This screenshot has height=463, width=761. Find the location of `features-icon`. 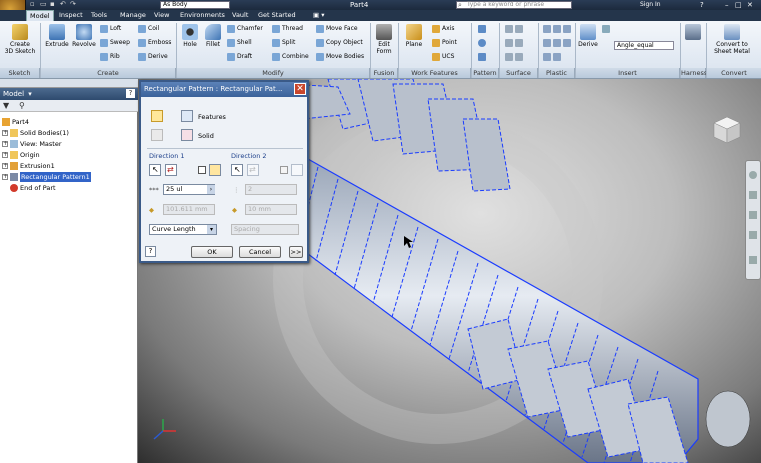

features-icon is located at coordinates (187, 116).